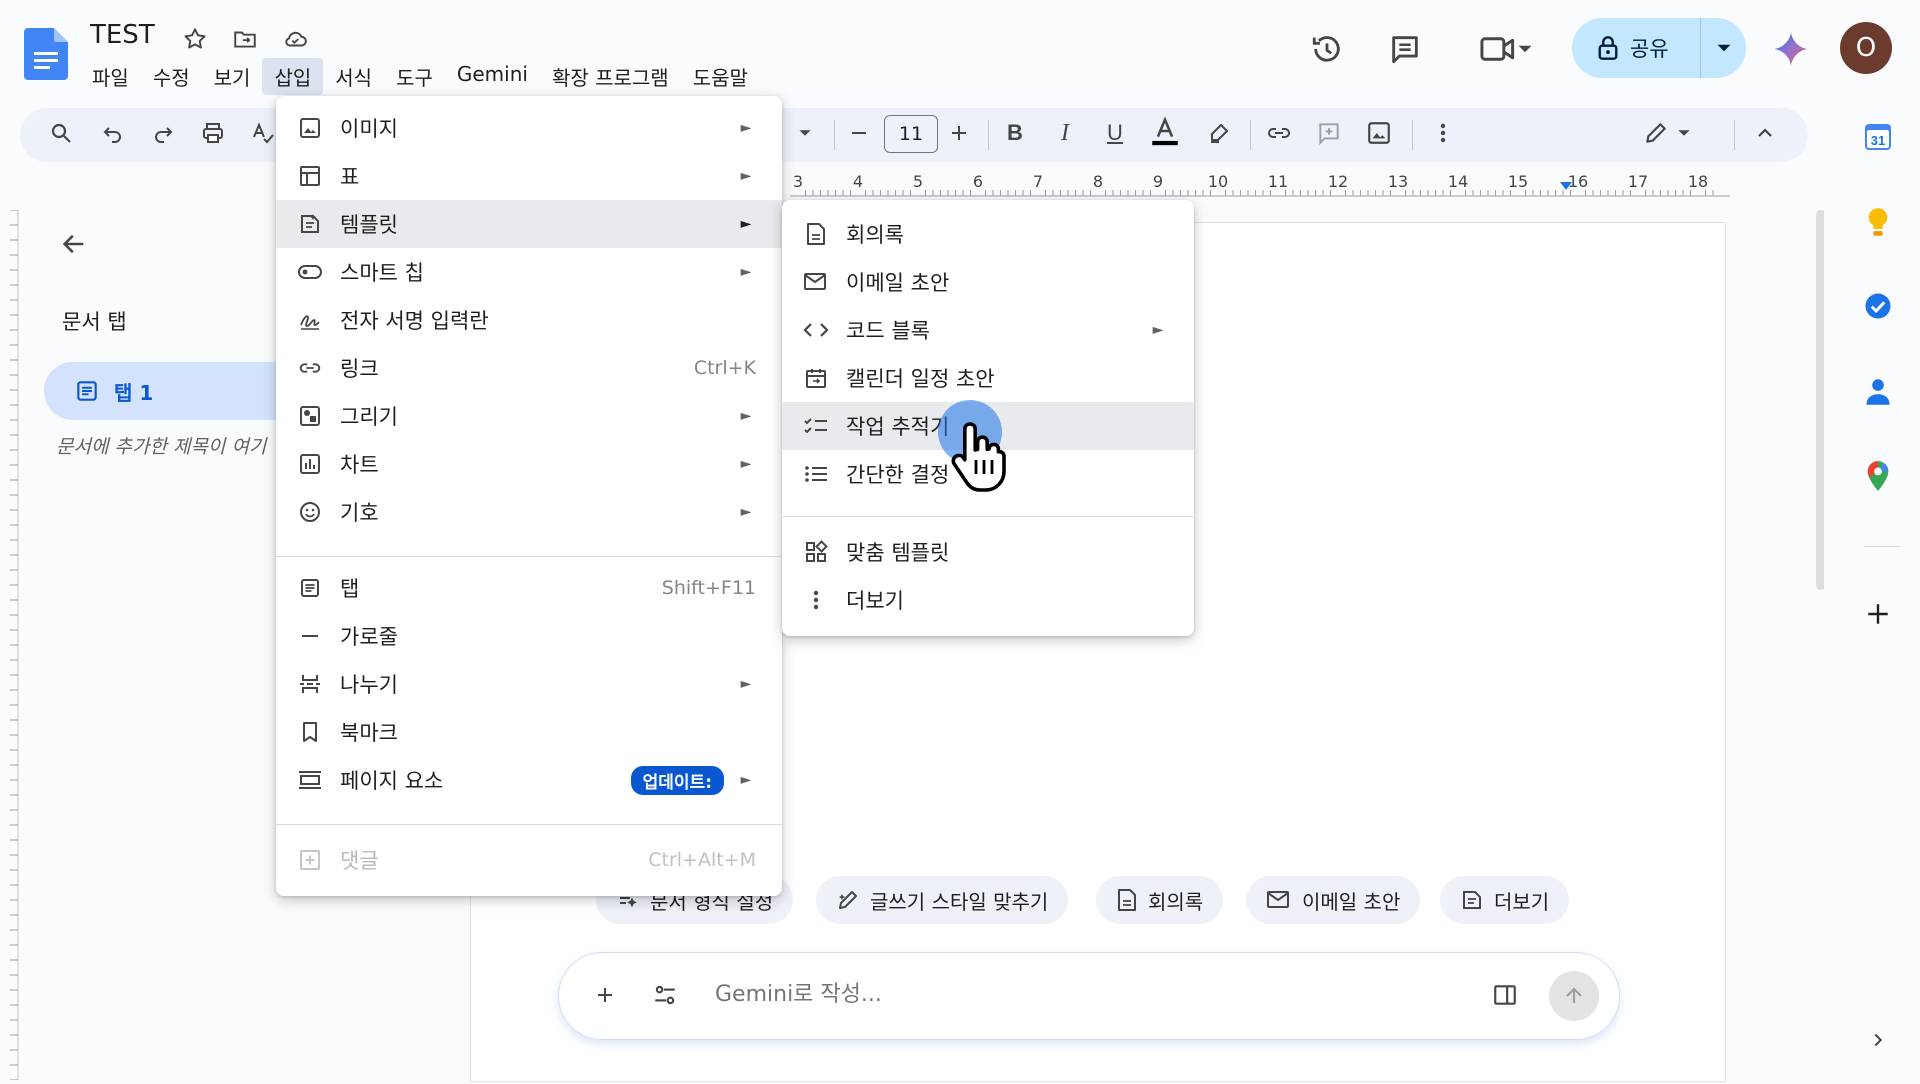 Image resolution: width=1920 pixels, height=1084 pixels. What do you see at coordinates (171, 76) in the screenshot?
I see `menu-edit: 수정` at bounding box center [171, 76].